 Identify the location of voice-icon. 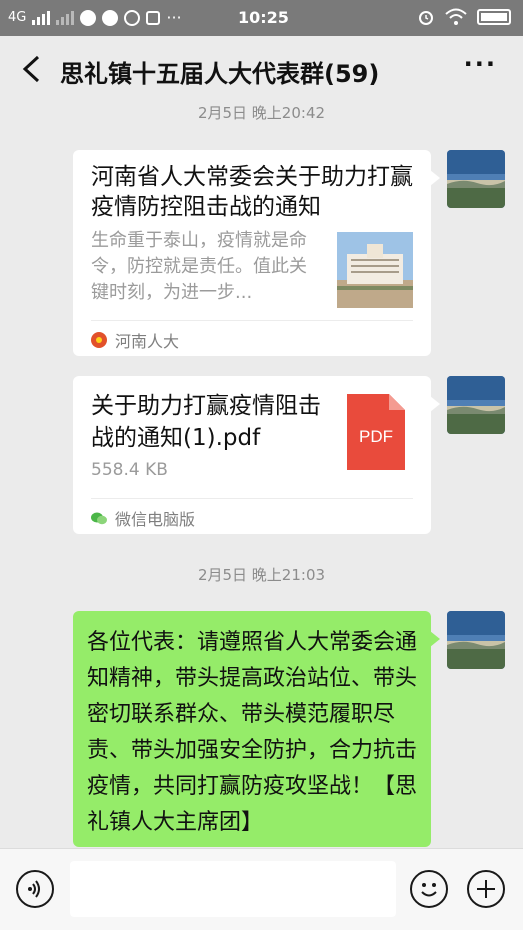
(34, 889).